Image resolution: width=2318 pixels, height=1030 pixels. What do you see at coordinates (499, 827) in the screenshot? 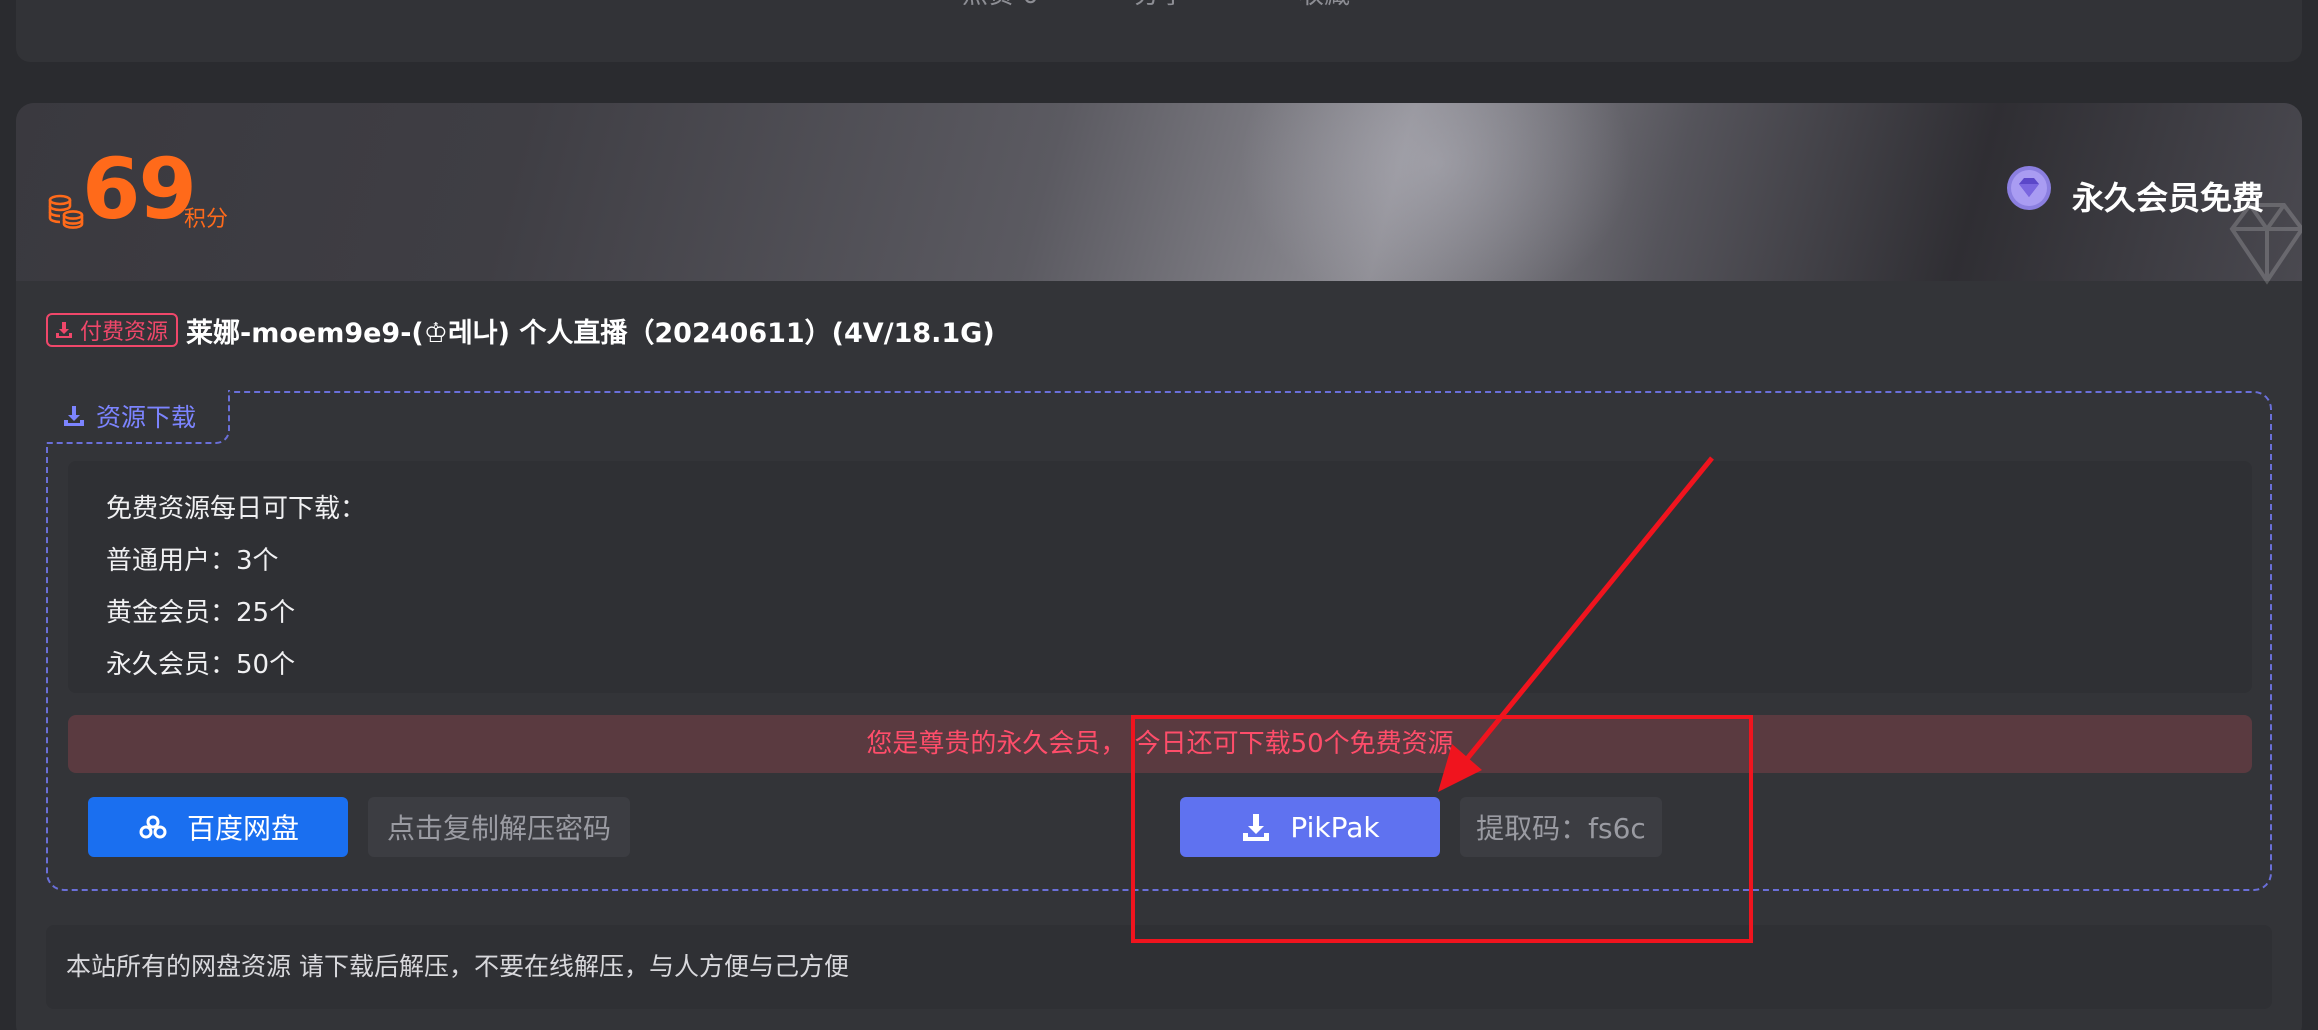
I see `copy-unzip-password-button: 点击复制解压密码` at bounding box center [499, 827].